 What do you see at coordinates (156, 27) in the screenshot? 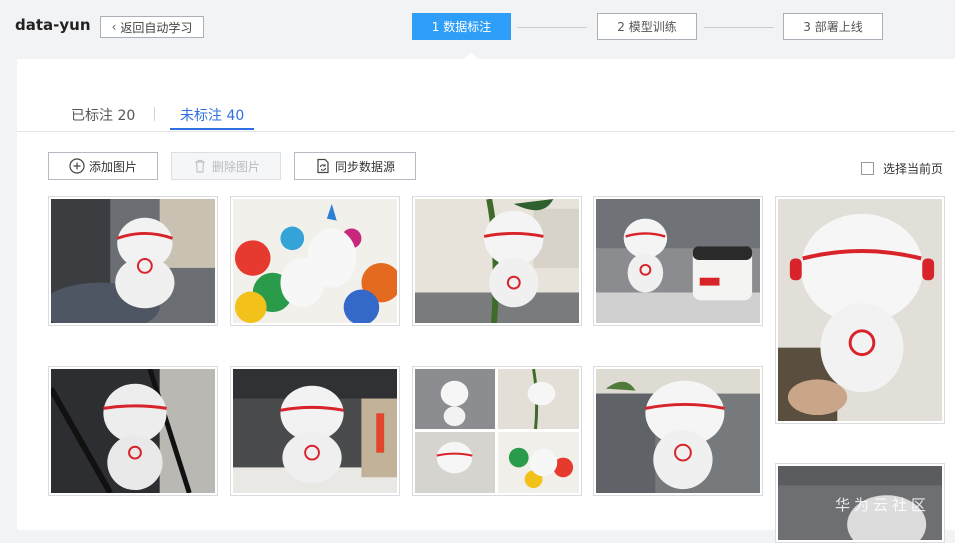
I see `back-button-label: 返回自动学习` at bounding box center [156, 27].